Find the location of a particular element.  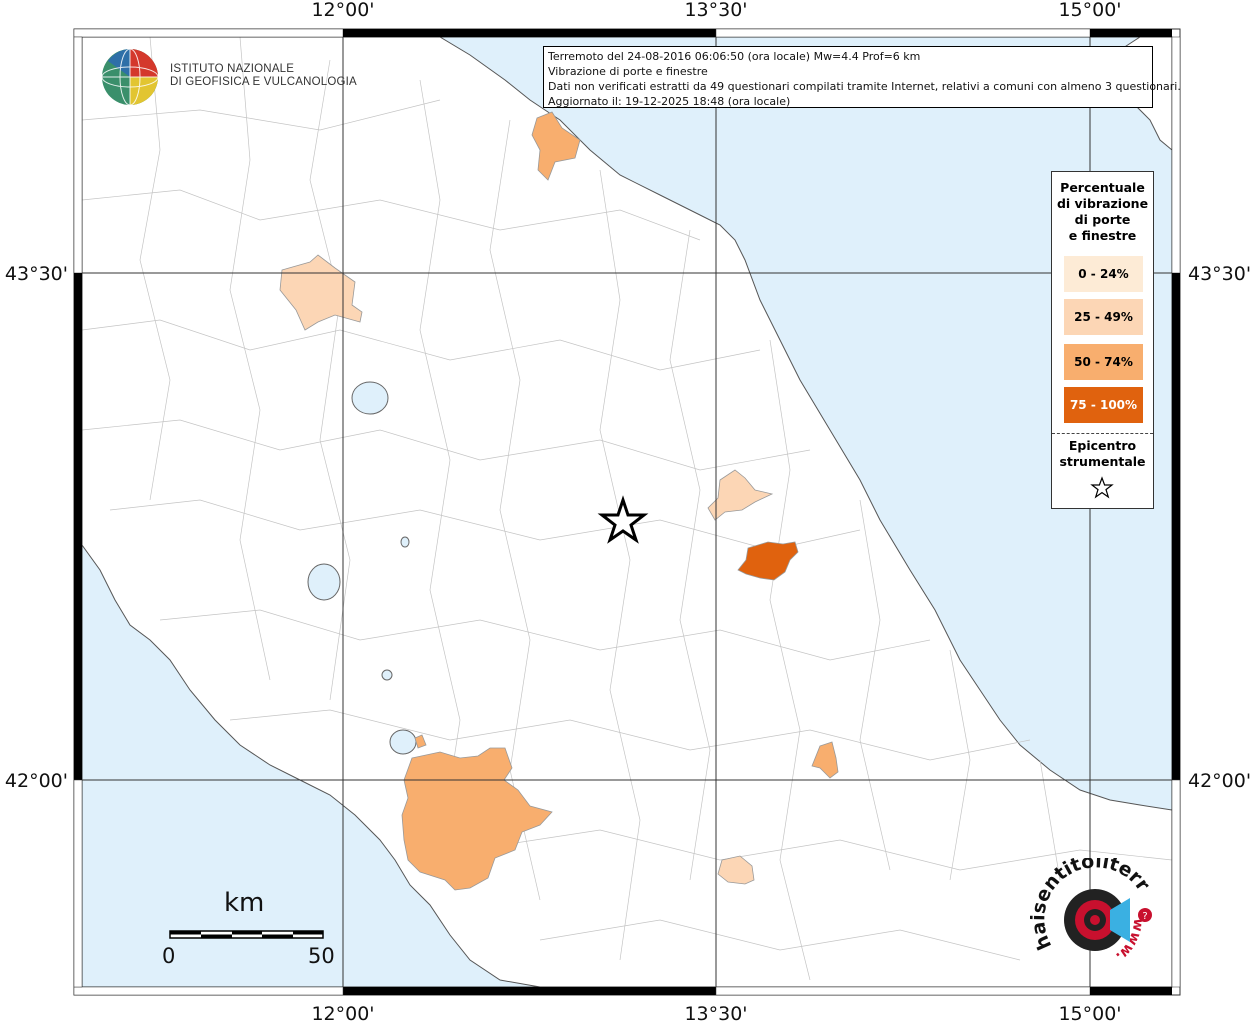

legend-title-line: Percentuale is located at coordinates (1102, 187).